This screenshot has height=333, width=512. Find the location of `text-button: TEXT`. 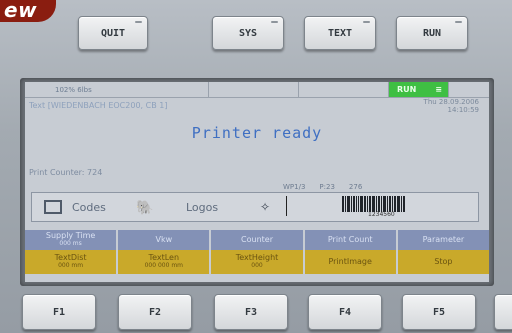

text-button: TEXT is located at coordinates (340, 33).